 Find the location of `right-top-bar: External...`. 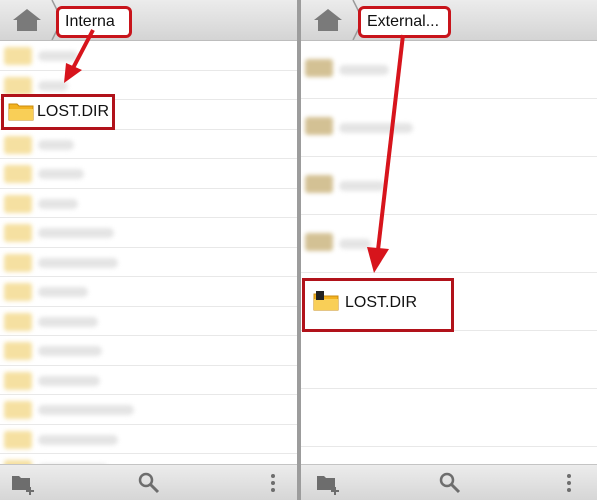

right-top-bar: External... is located at coordinates (449, 20).